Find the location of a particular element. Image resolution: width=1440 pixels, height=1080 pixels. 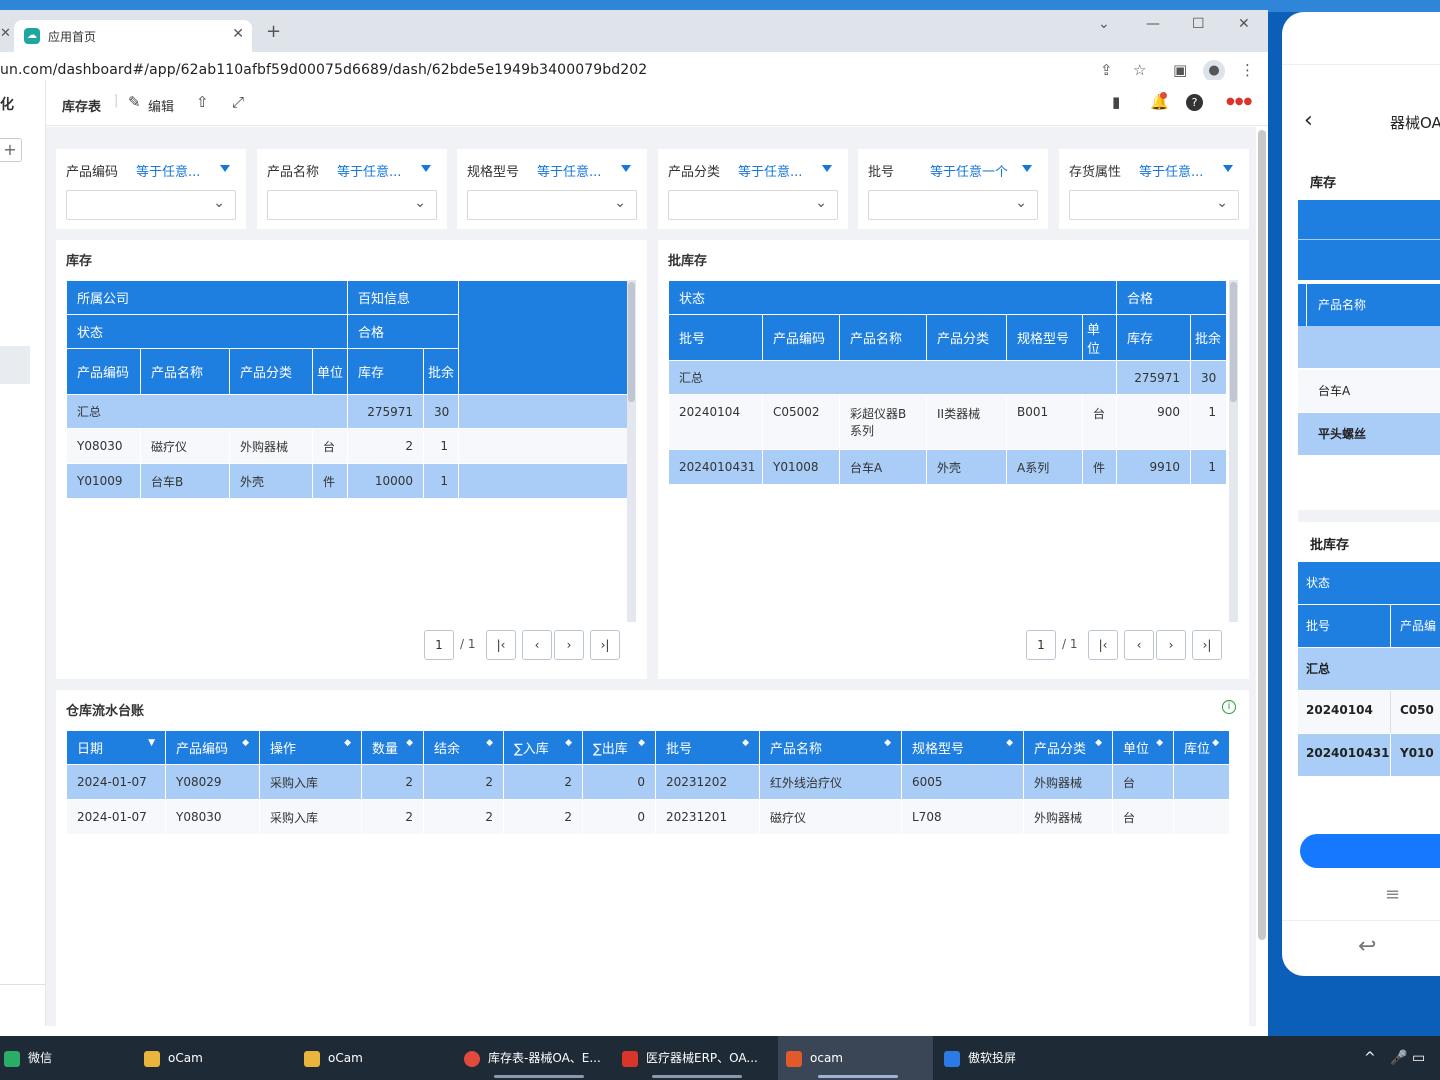

close-icon: ✕ is located at coordinates (5, 33).